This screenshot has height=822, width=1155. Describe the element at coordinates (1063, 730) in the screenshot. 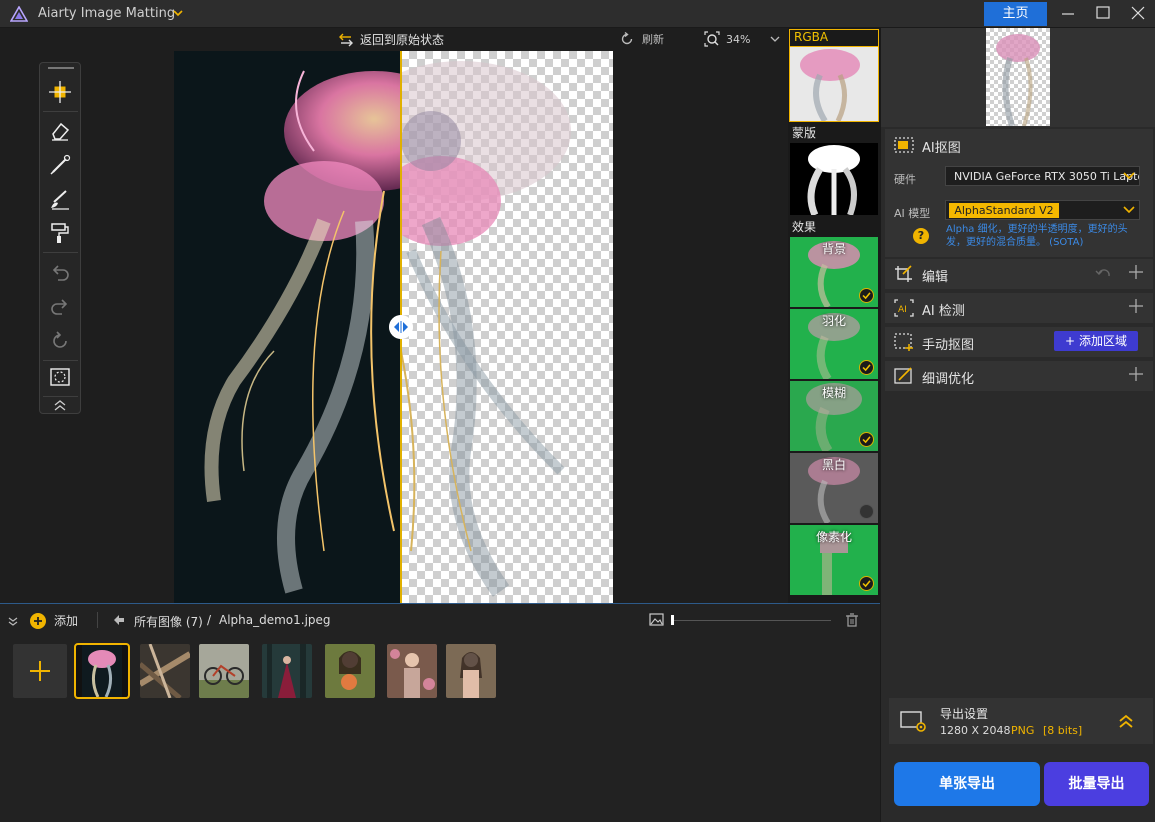

I see `export-bits: [8 bits]` at that location.